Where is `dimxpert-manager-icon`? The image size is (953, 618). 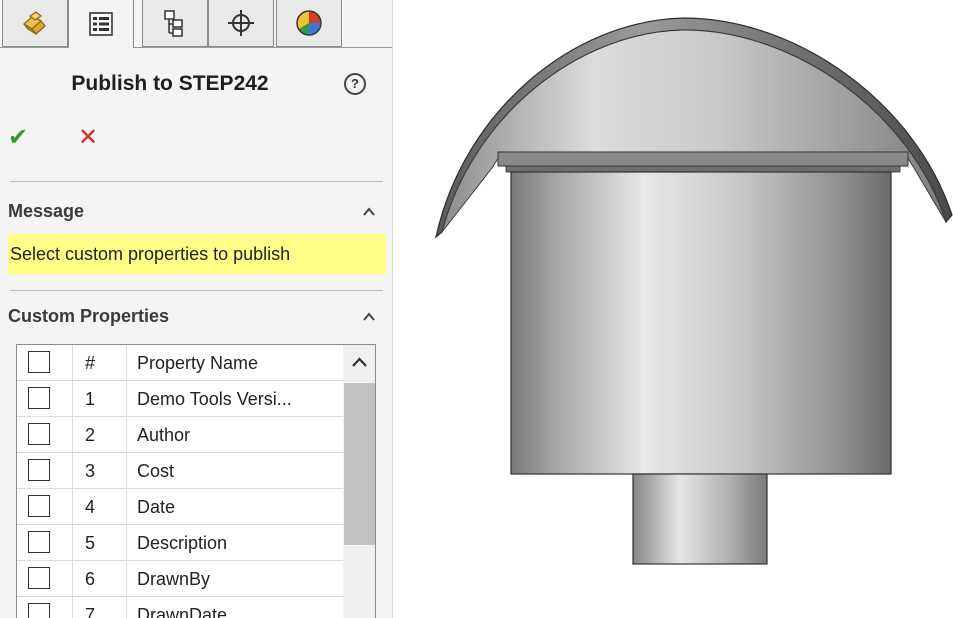
dimxpert-manager-icon is located at coordinates (241, 23).